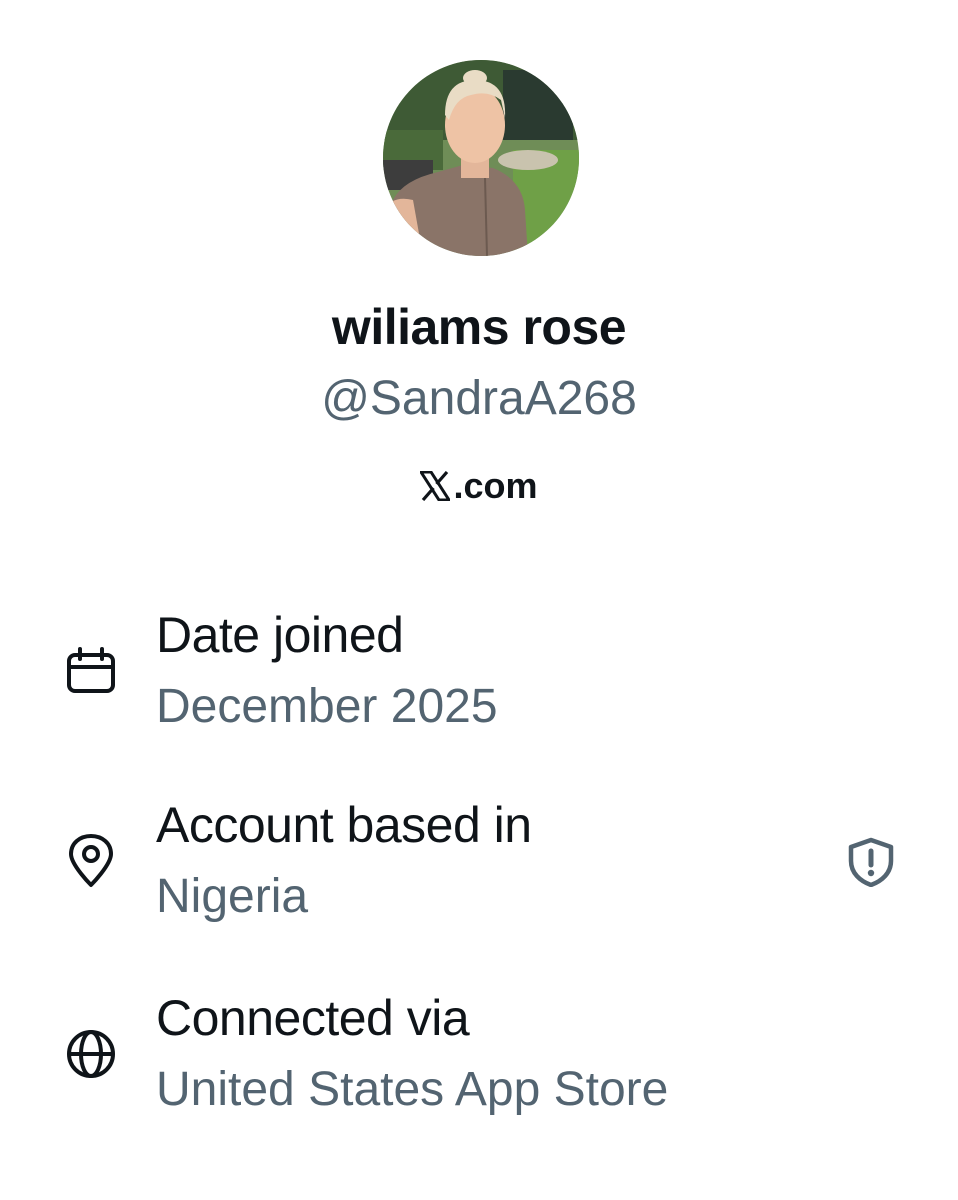 This screenshot has width=958, height=1200. What do you see at coordinates (479, 1060) in the screenshot?
I see `detail-row-connected-via: Connected via United States App Store` at bounding box center [479, 1060].